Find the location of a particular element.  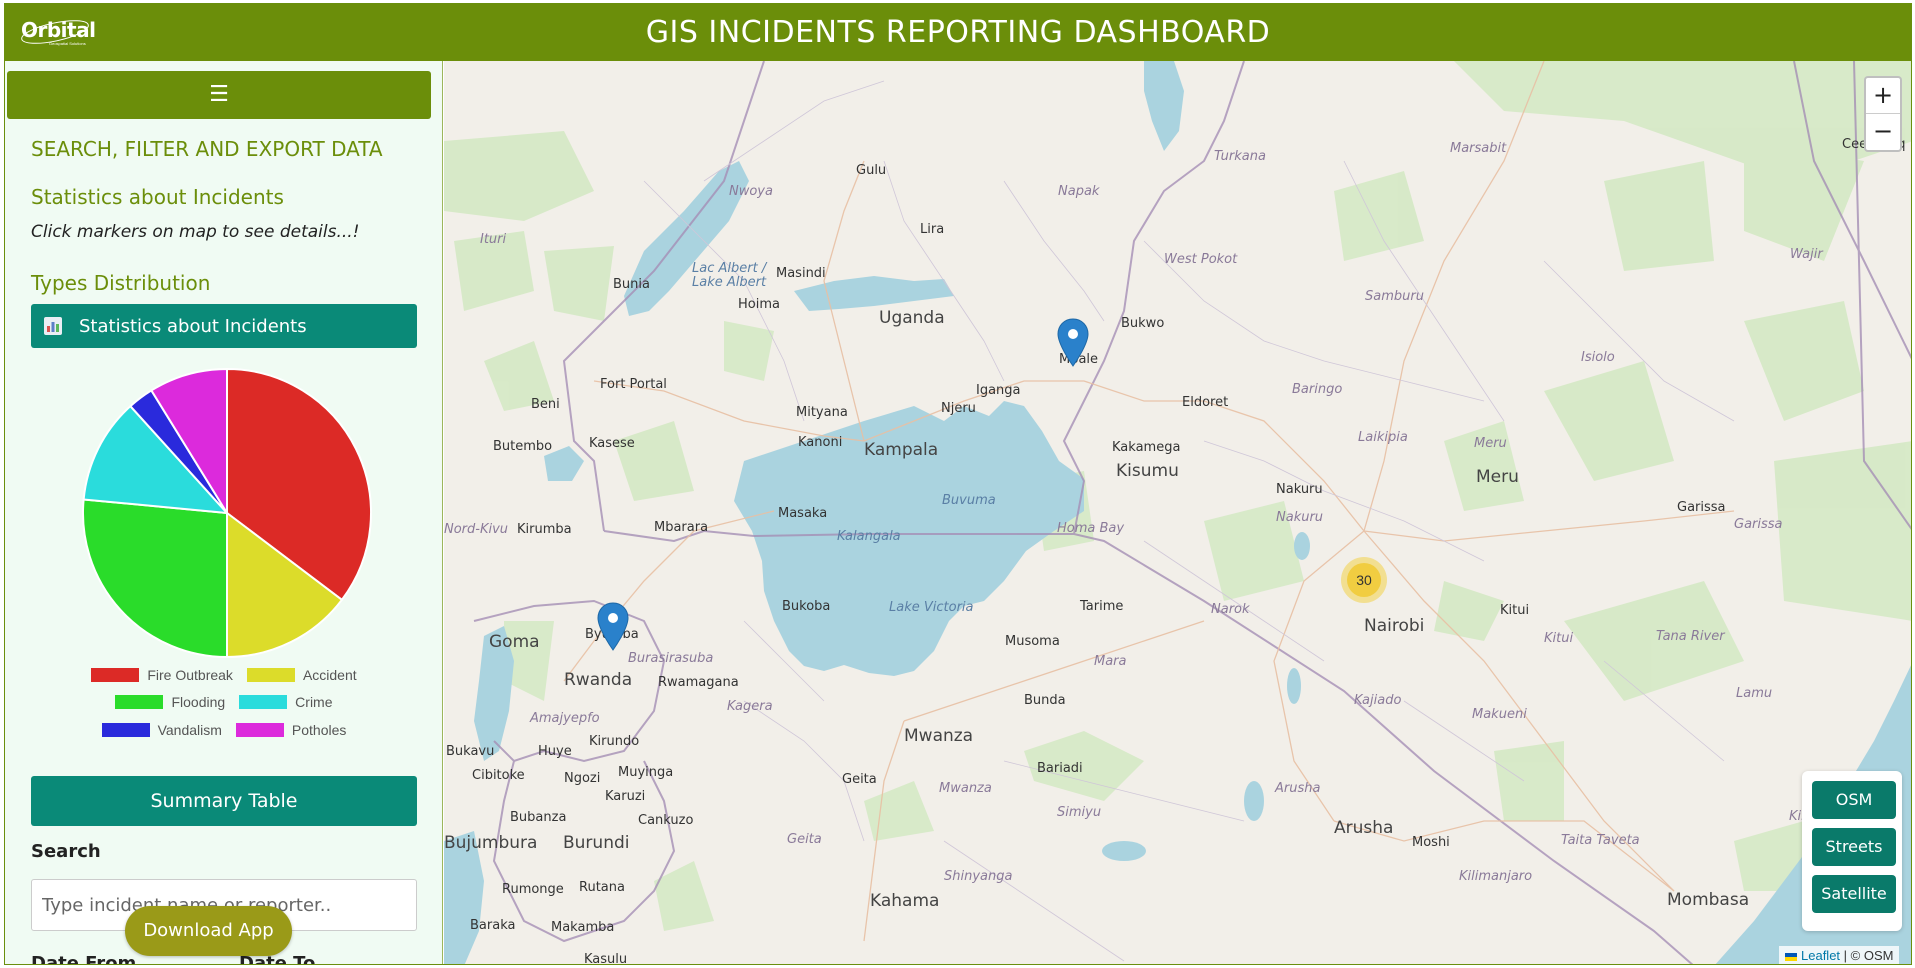

legend-item: Accident is located at coordinates (301, 675).